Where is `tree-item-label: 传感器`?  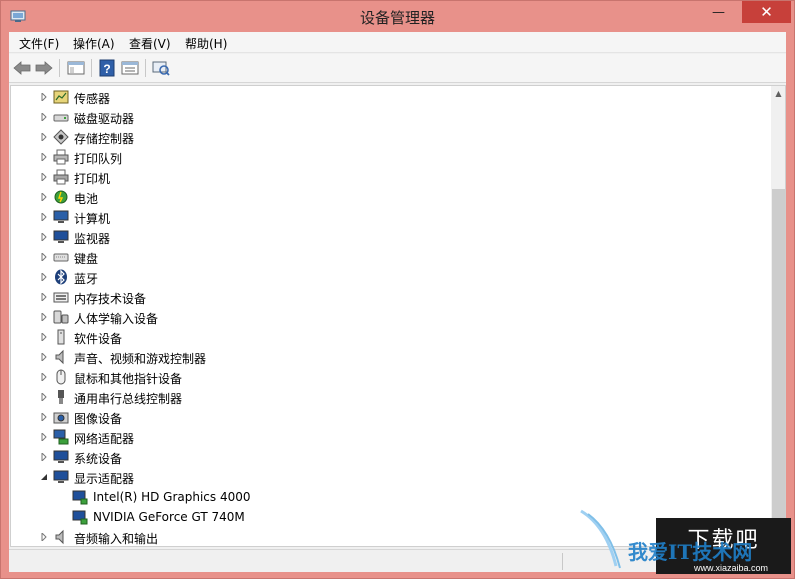 tree-item-label: 传感器 is located at coordinates (92, 99).